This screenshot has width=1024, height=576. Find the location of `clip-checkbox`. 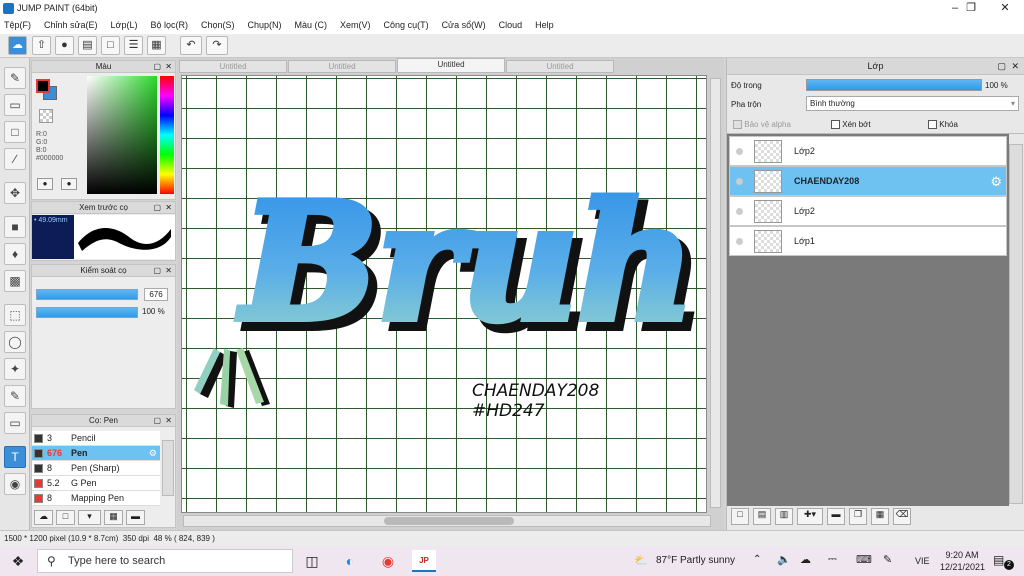

clip-checkbox is located at coordinates (835, 125).